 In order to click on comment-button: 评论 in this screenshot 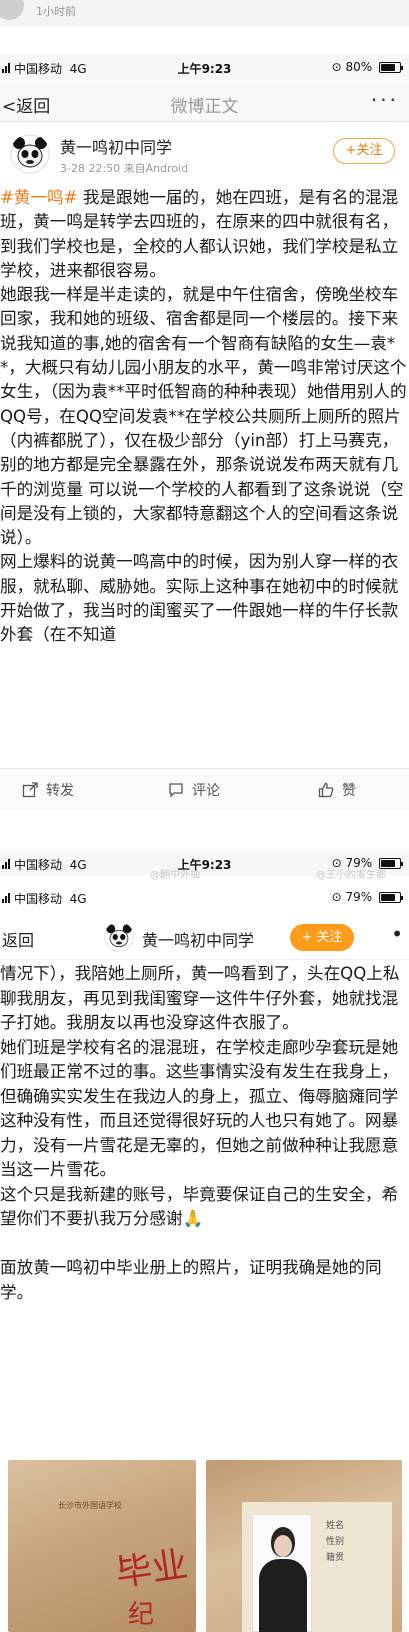, I will do `click(194, 790)`.